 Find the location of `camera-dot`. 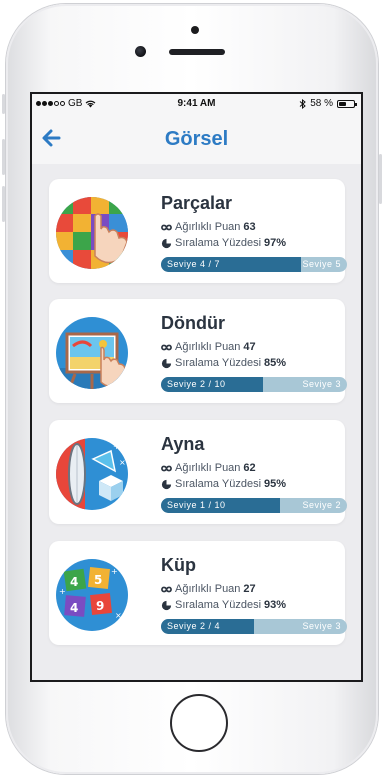

camera-dot is located at coordinates (195, 30).